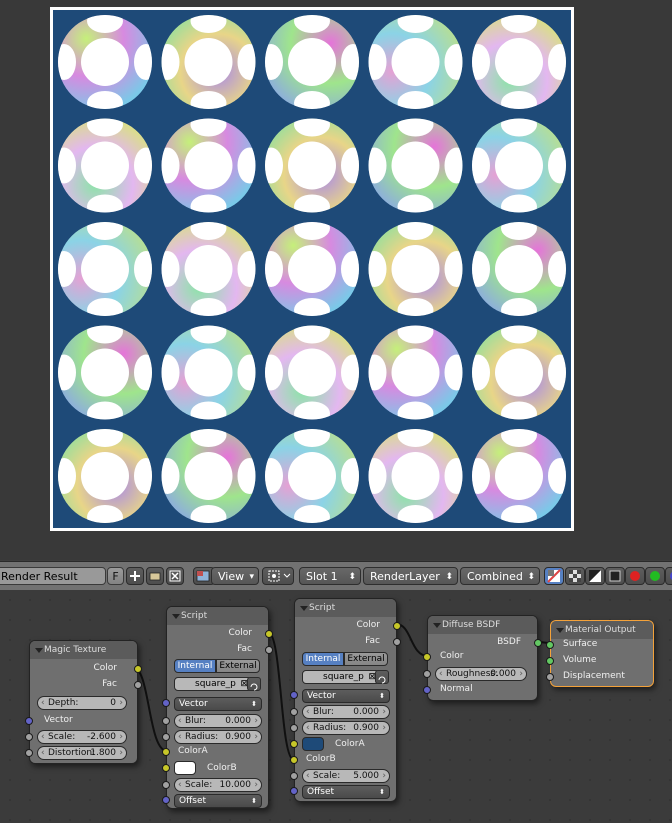  I want to click on green-channel-icon, so click(655, 576).